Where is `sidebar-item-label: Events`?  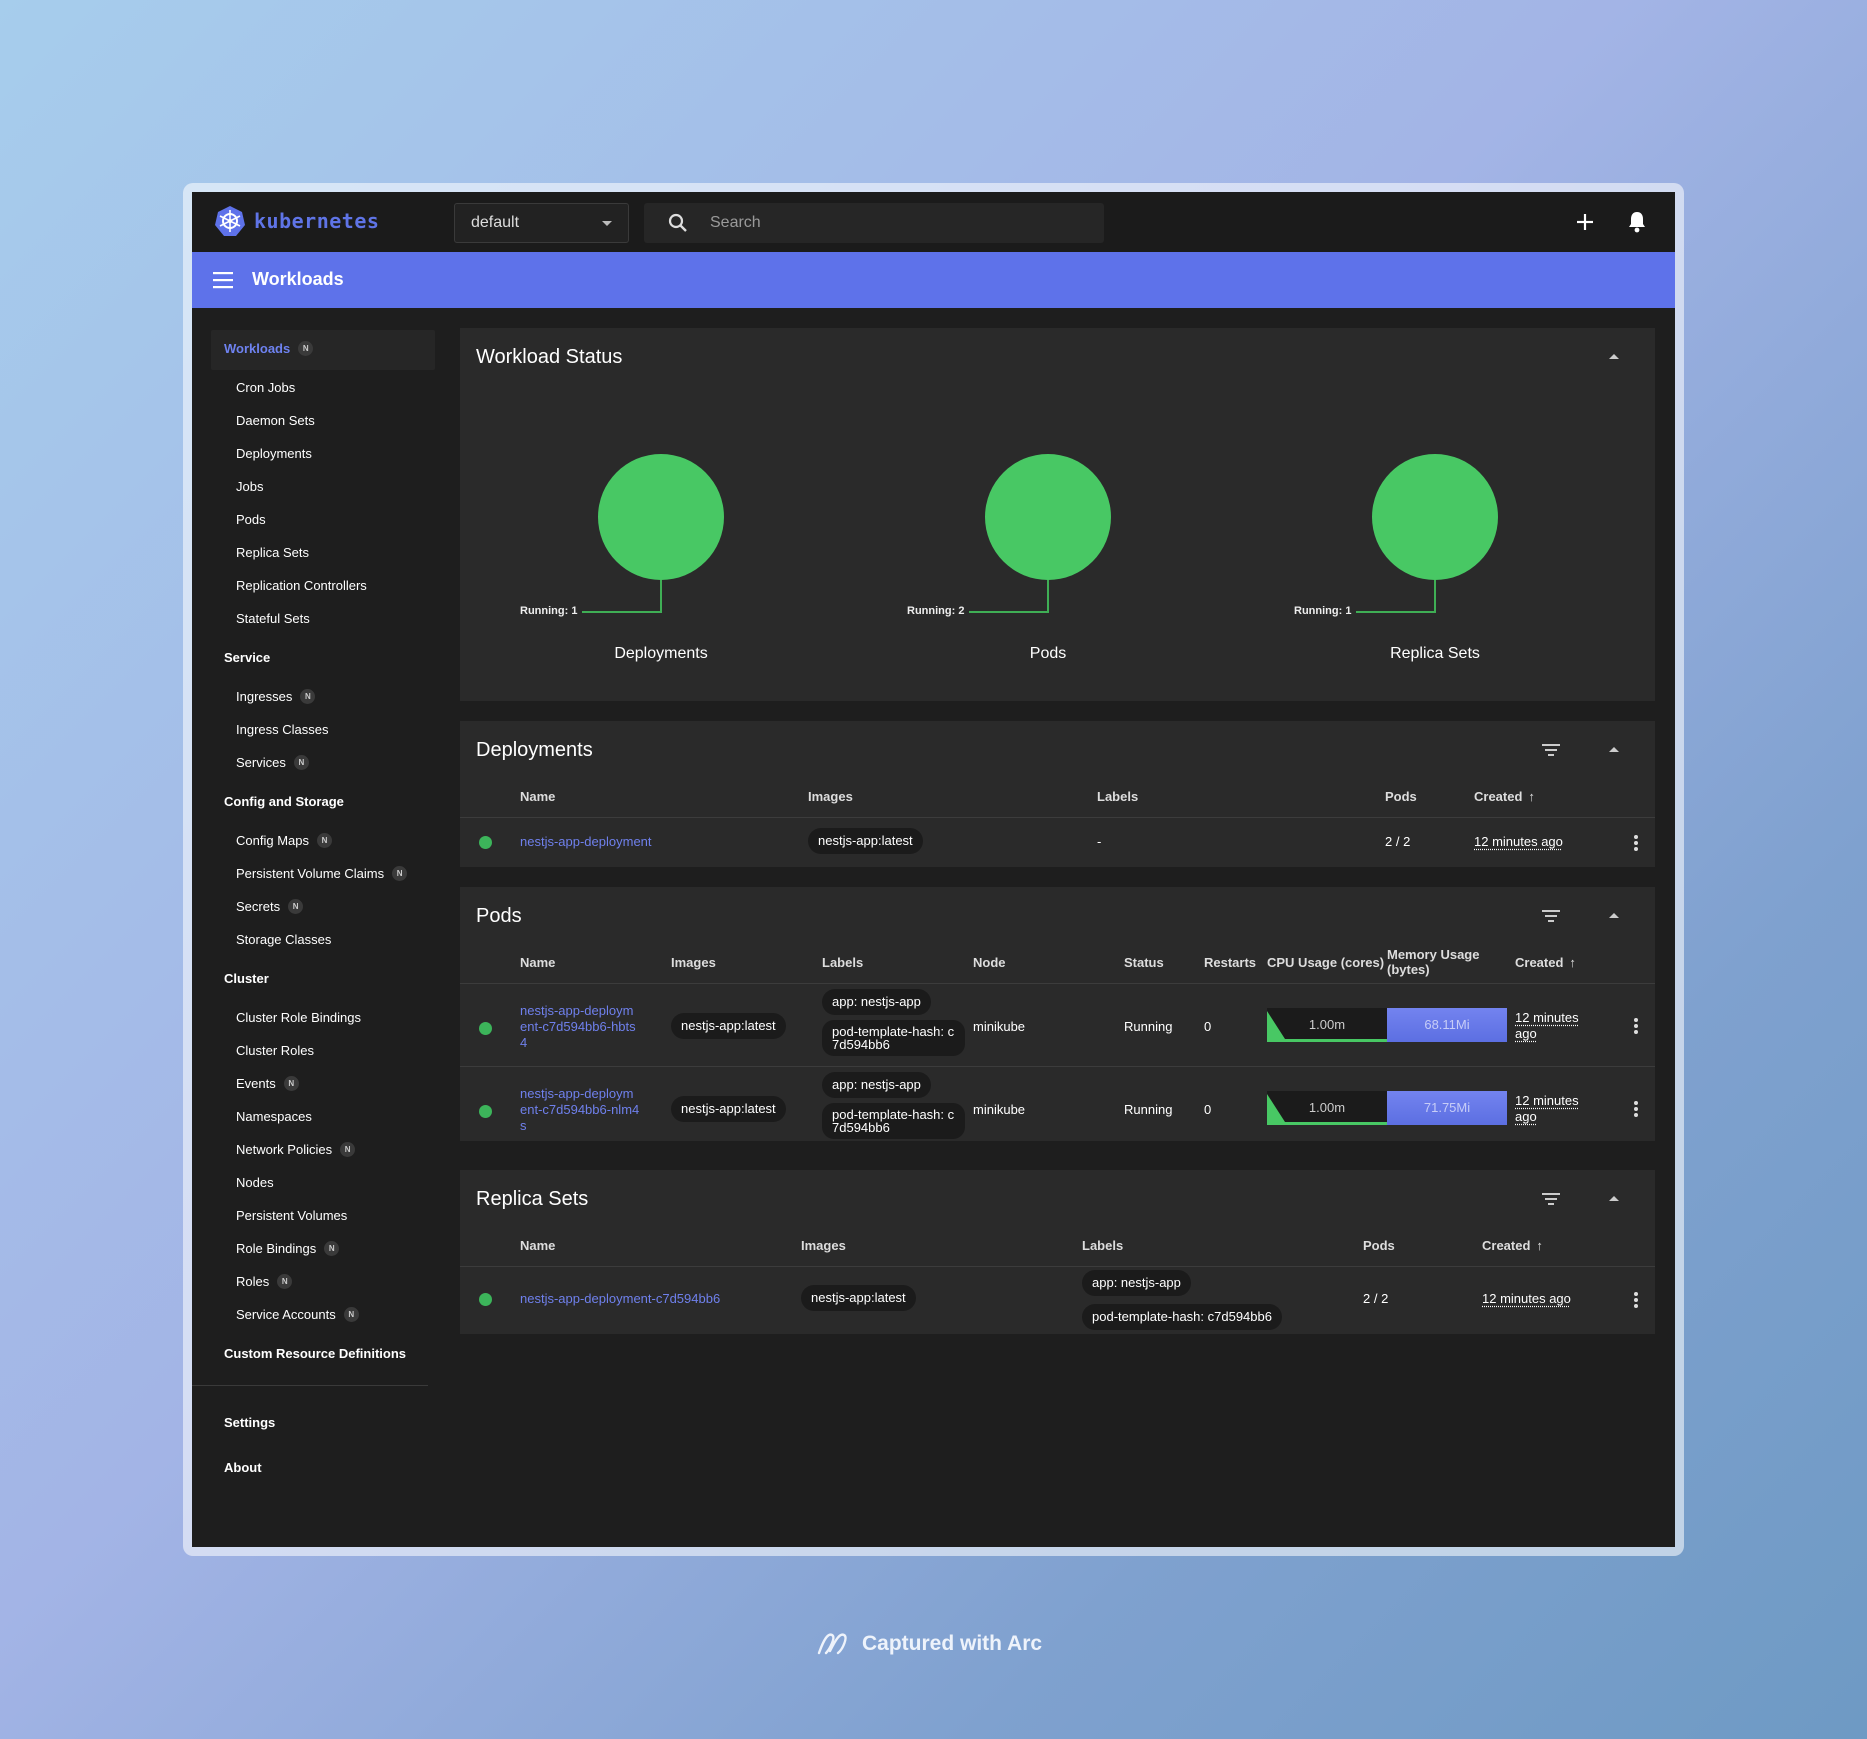 sidebar-item-label: Events is located at coordinates (256, 1083).